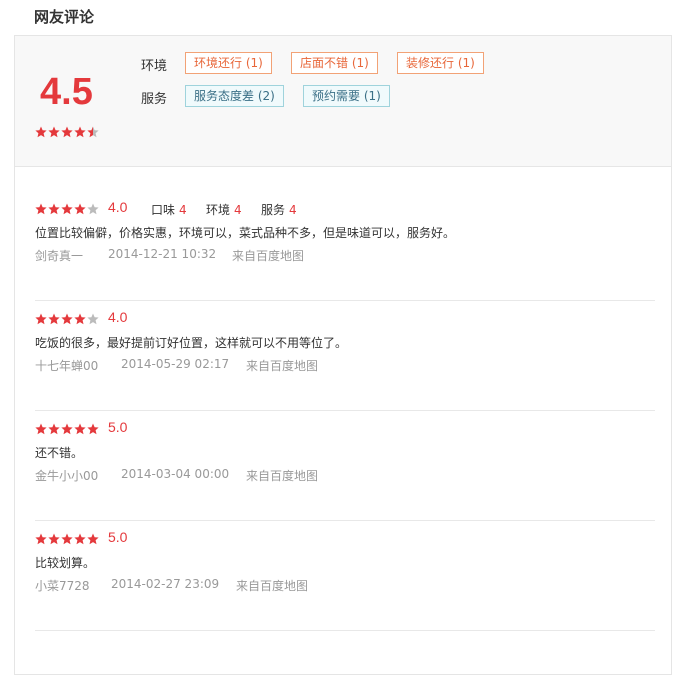 The width and height of the screenshot is (688, 675). I want to click on subscore-label: 口味, so click(163, 210).